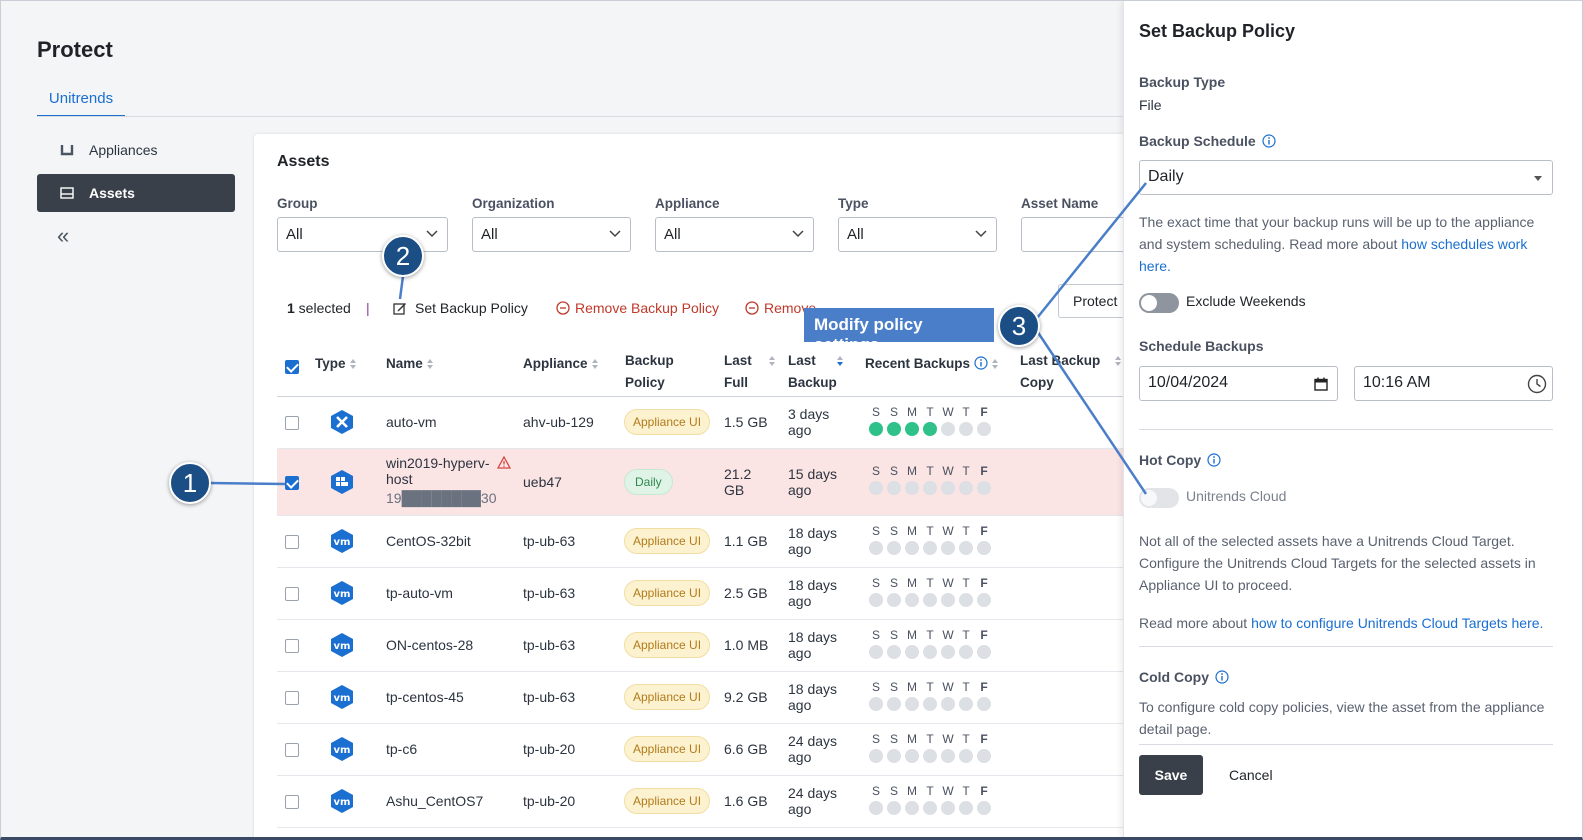 This screenshot has height=840, width=1583. Describe the element at coordinates (899, 331) in the screenshot. I see `callout-label: Modify policy settings` at that location.